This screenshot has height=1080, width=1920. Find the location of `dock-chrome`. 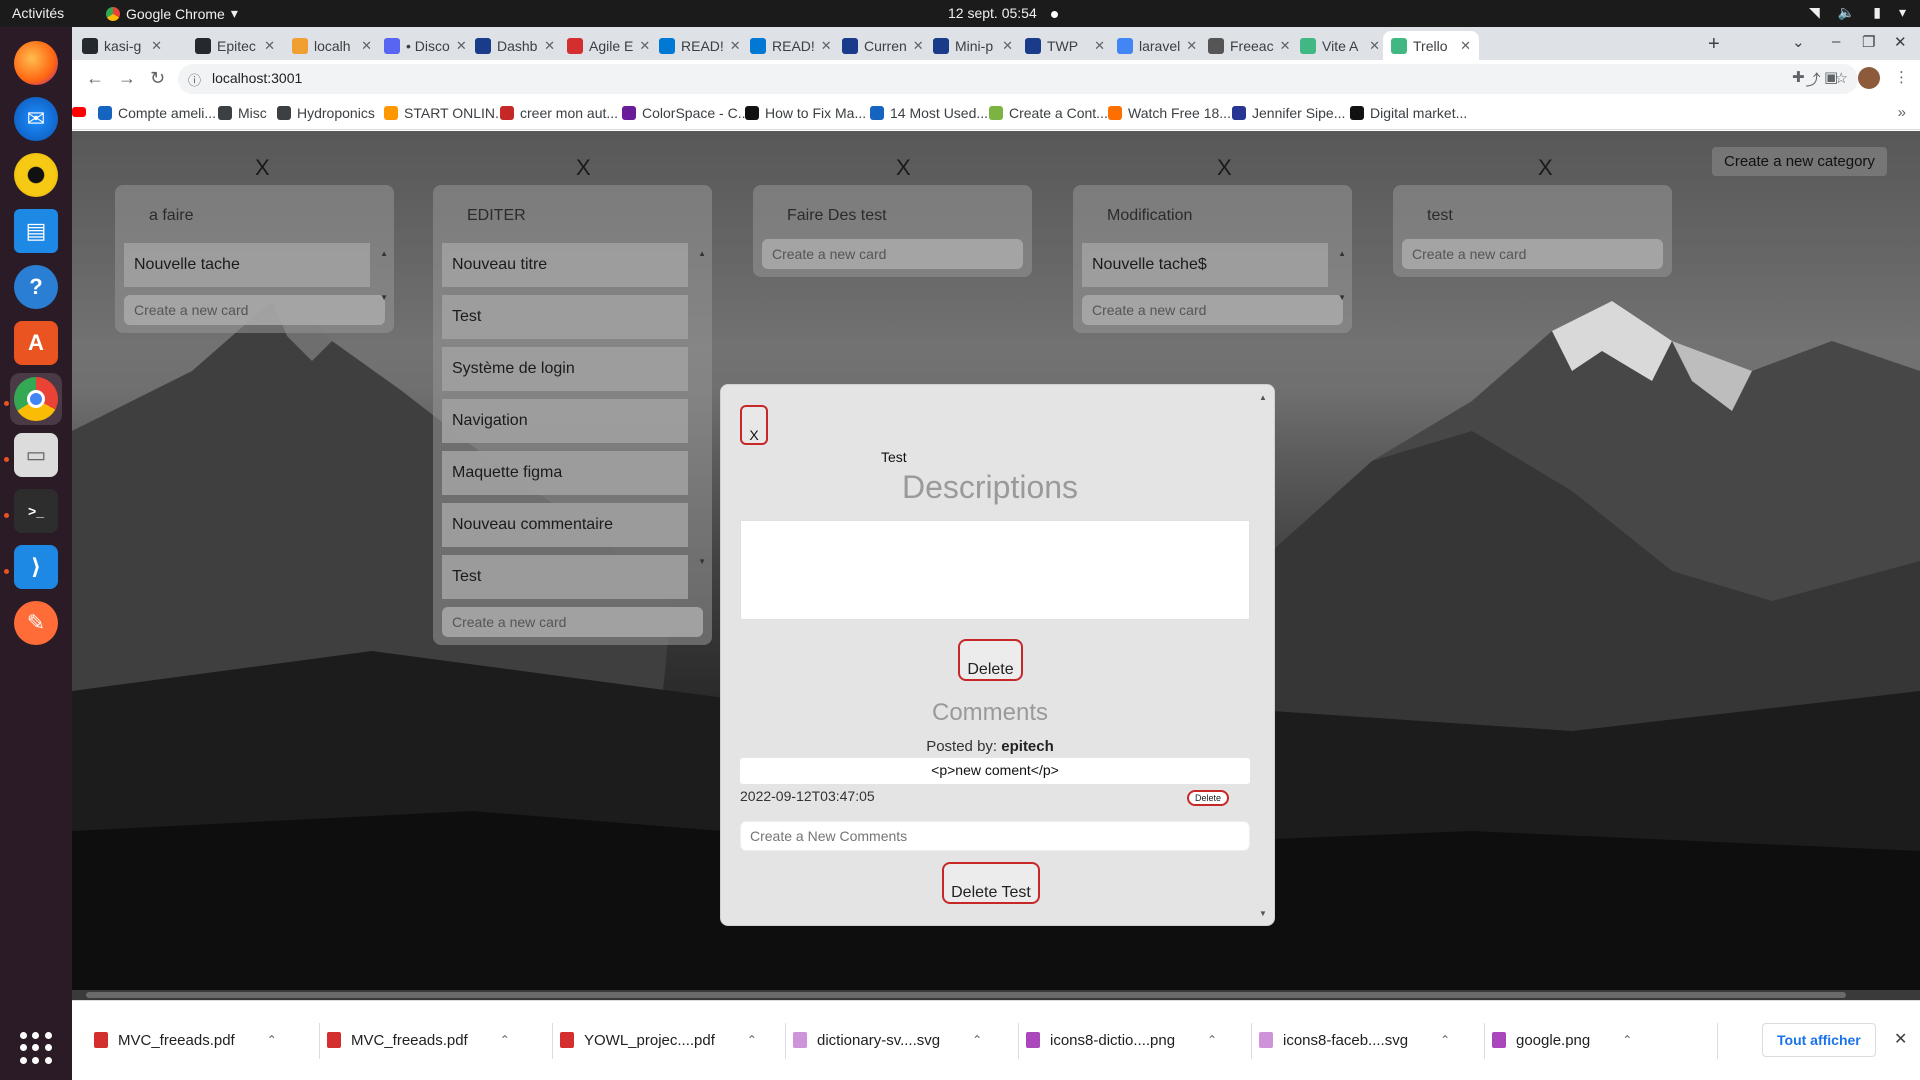

dock-chrome is located at coordinates (36, 399).